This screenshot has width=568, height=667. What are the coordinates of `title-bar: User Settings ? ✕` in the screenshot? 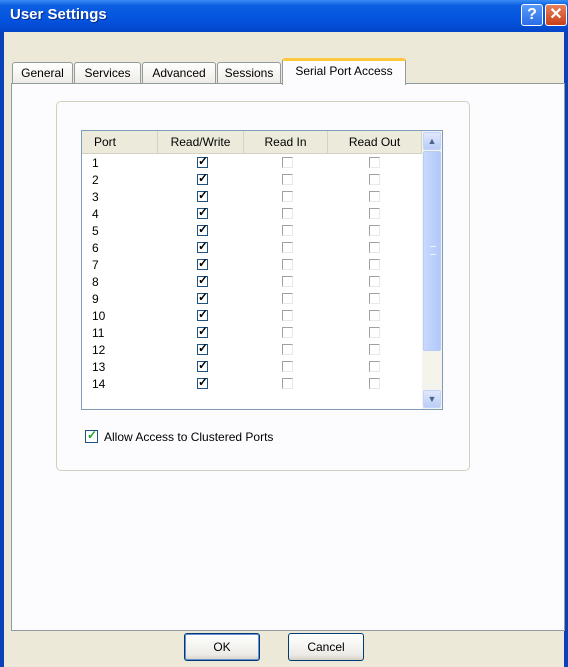 It's located at (284, 16).